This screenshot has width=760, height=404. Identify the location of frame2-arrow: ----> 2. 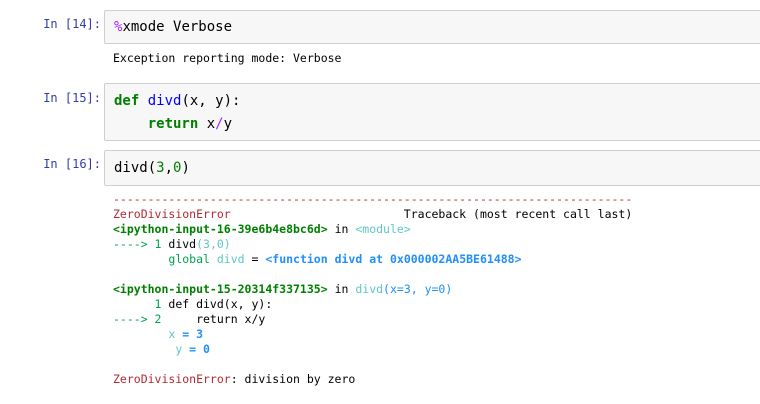
(141, 319).